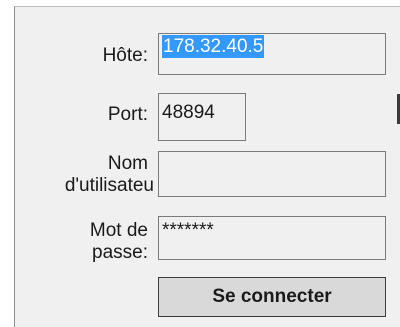 Image resolution: width=400 pixels, height=327 pixels. Describe the element at coordinates (125, 55) in the screenshot. I see `host-label: Hôte:` at that location.